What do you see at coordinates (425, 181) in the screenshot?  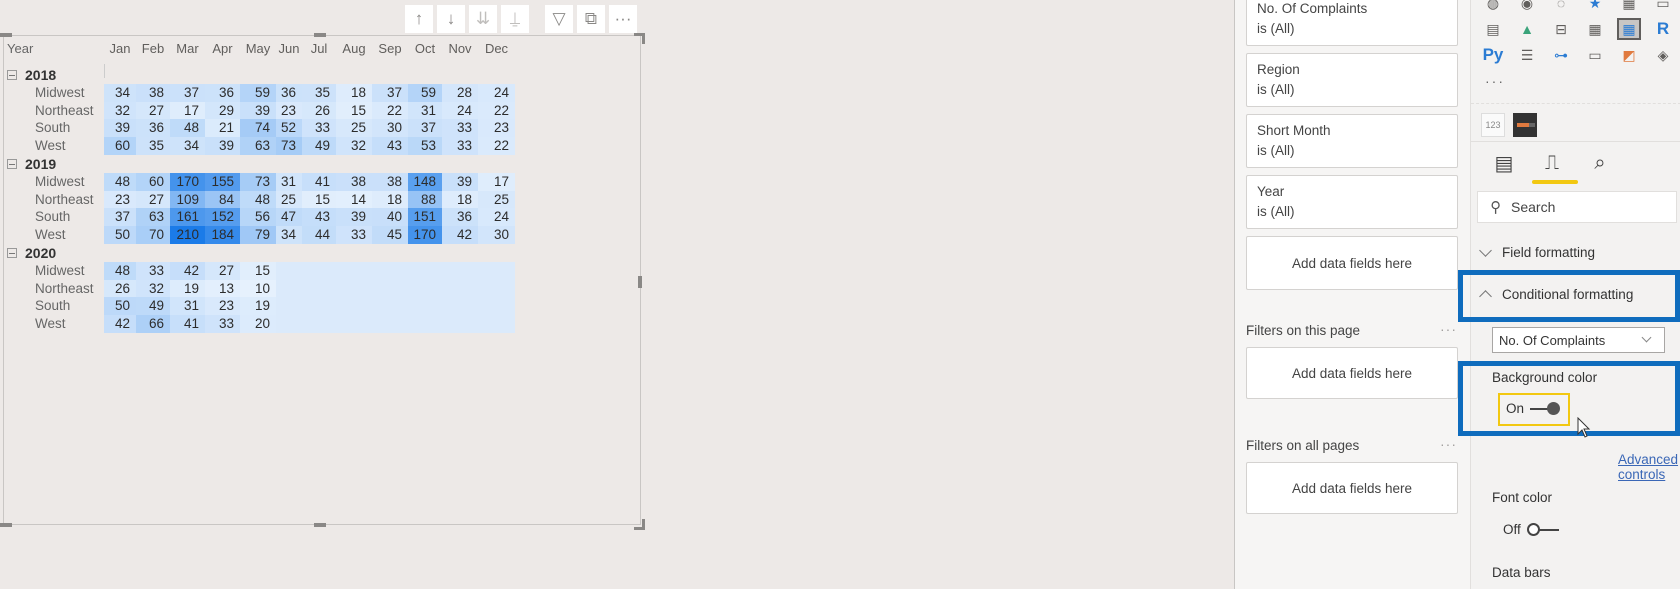 I see `matrix-cell: 148` at bounding box center [425, 181].